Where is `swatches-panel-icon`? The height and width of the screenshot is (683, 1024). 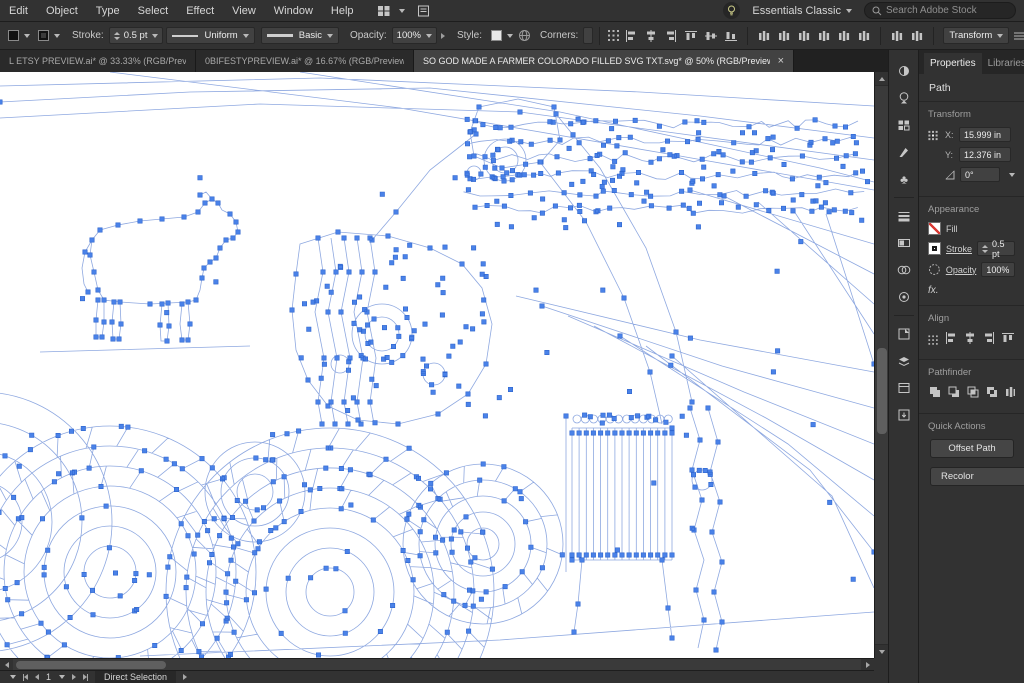
swatches-panel-icon is located at coordinates (904, 125).